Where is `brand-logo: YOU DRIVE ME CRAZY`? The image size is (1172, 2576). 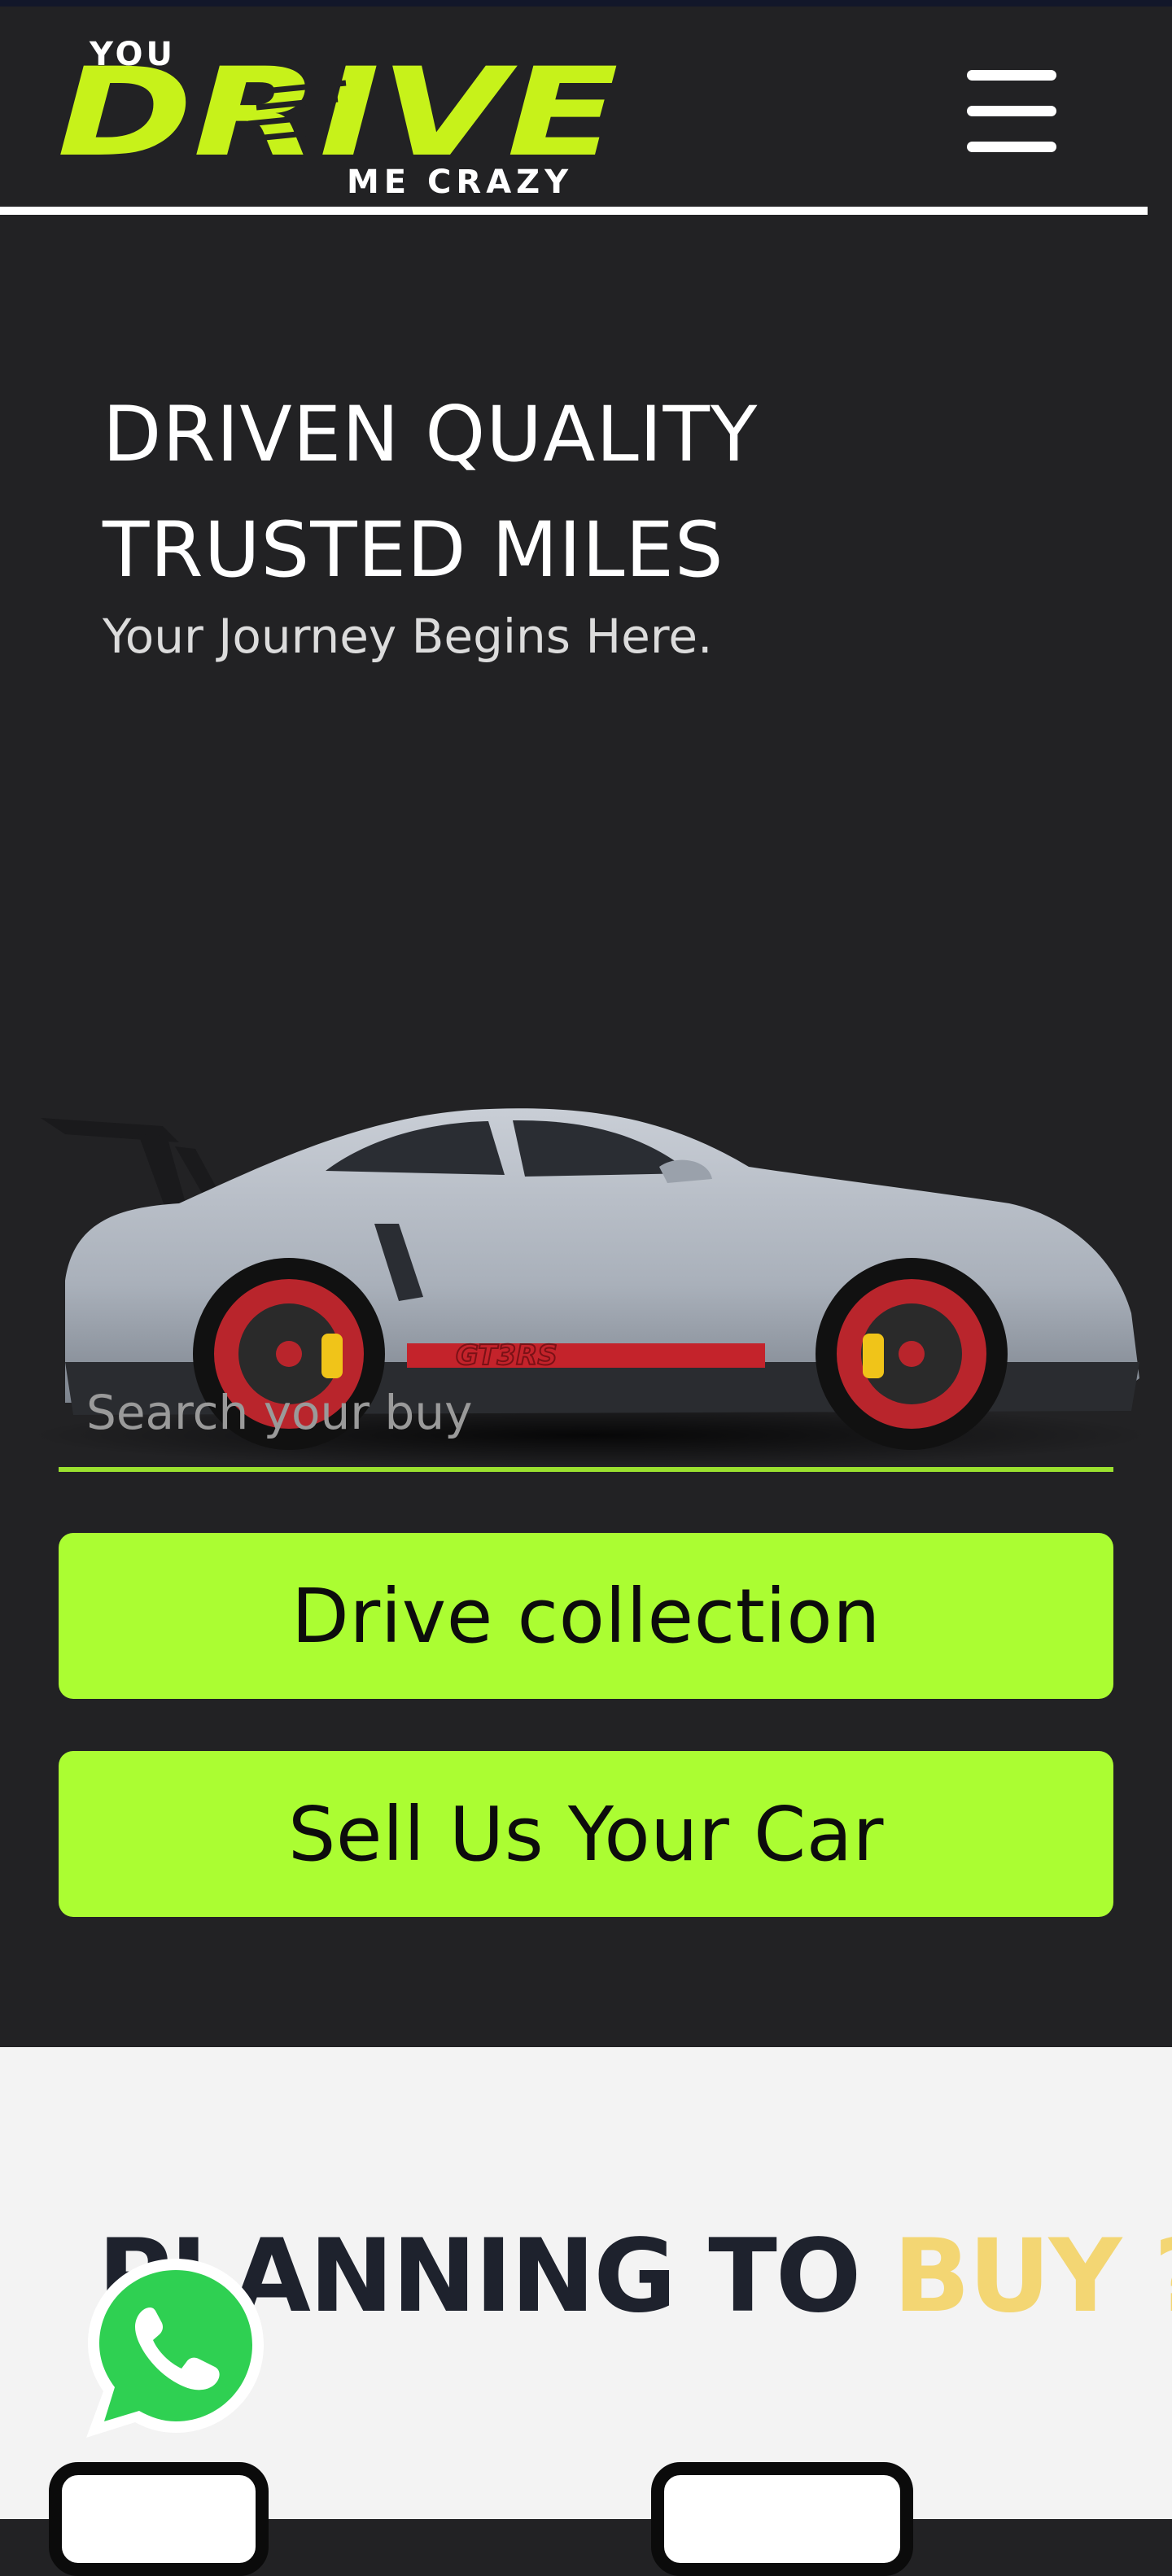 brand-logo: YOU DRIVE ME CRAZY is located at coordinates (342, 113).